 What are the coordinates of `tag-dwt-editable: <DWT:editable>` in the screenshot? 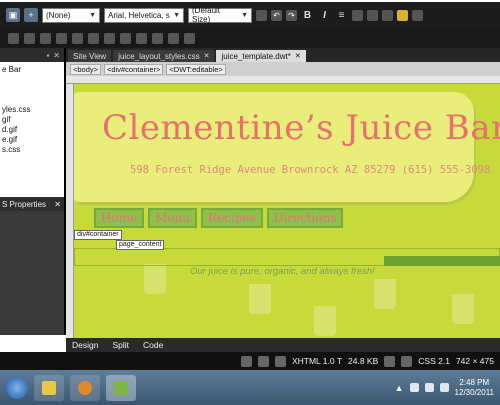 It's located at (196, 69).